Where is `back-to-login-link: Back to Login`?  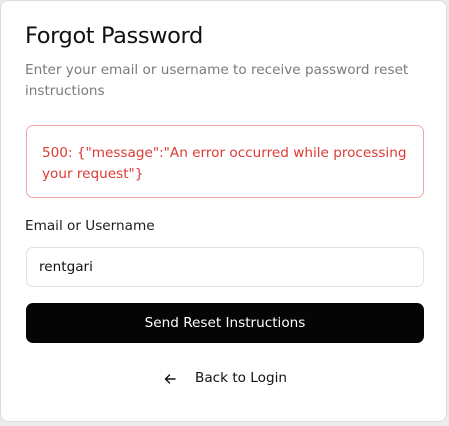
back-to-login-link: Back to Login is located at coordinates (225, 378).